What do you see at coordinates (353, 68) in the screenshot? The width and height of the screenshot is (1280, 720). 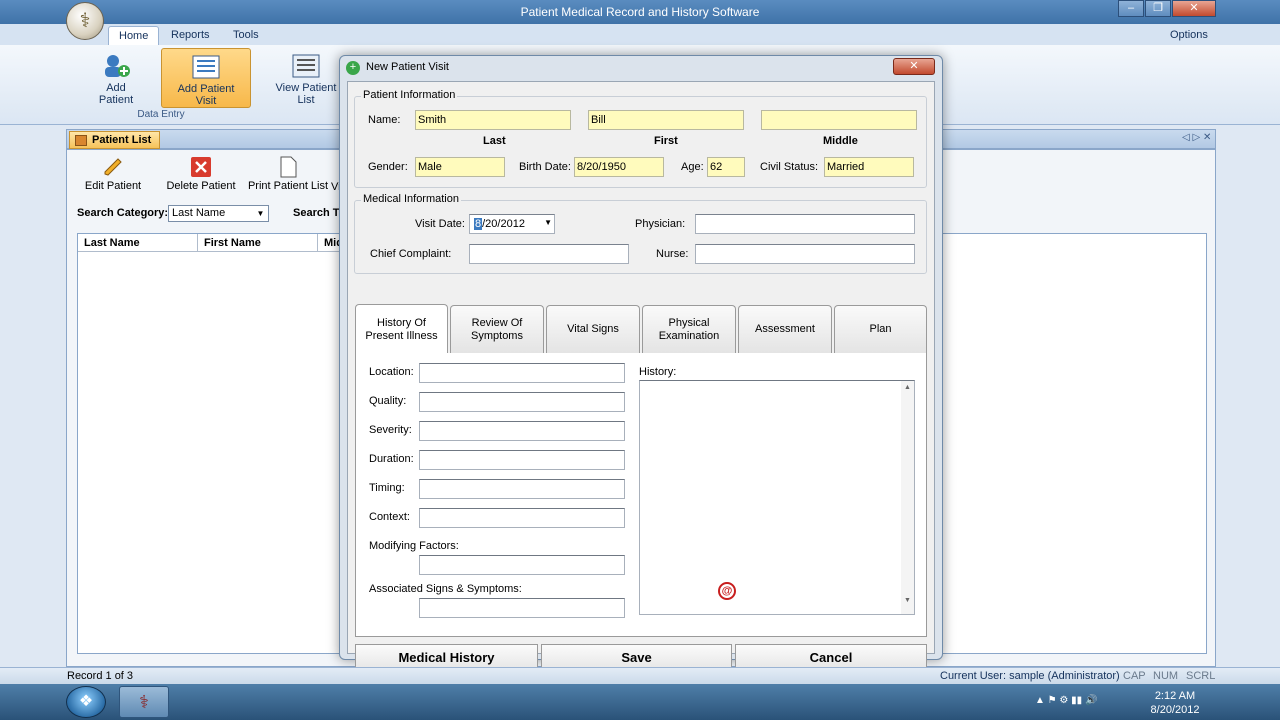 I see `add-icon: +` at bounding box center [353, 68].